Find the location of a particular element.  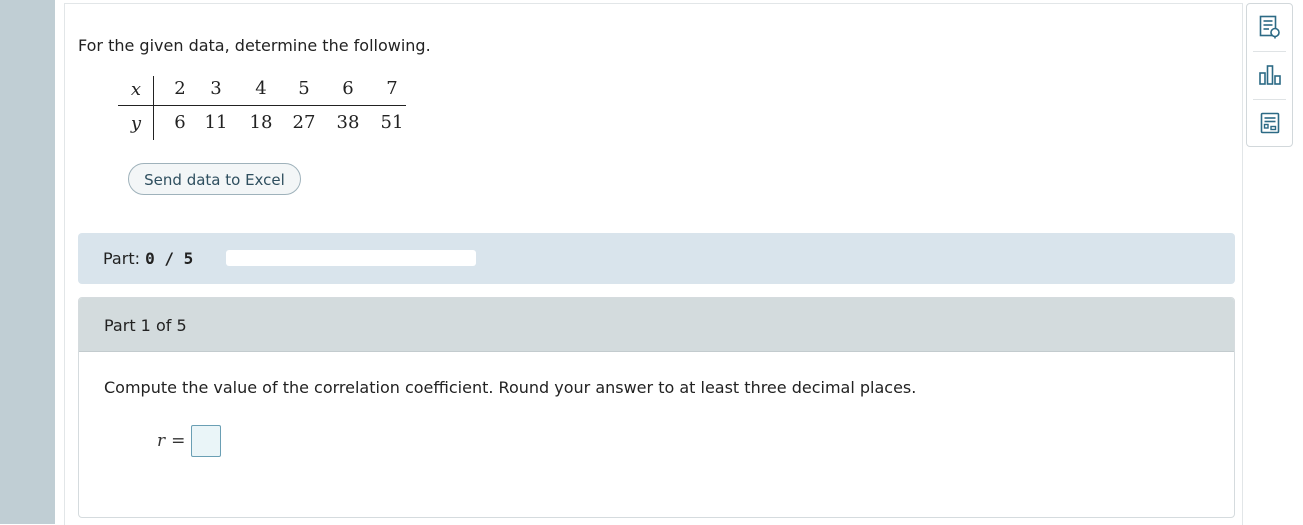

table-row-y: y 6 11 18 27 38 51 is located at coordinates (261, 123).